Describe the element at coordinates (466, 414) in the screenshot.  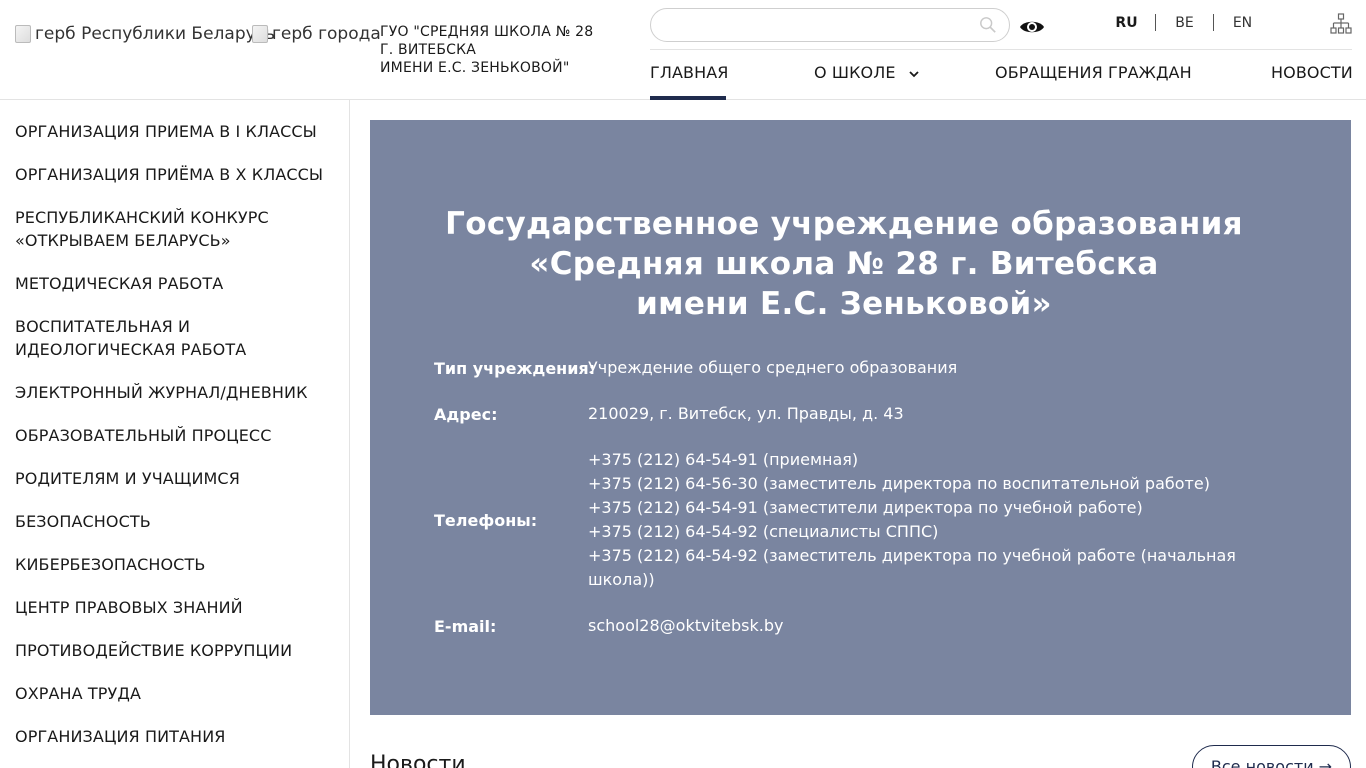
I see `address-label: Адрес:` at that location.